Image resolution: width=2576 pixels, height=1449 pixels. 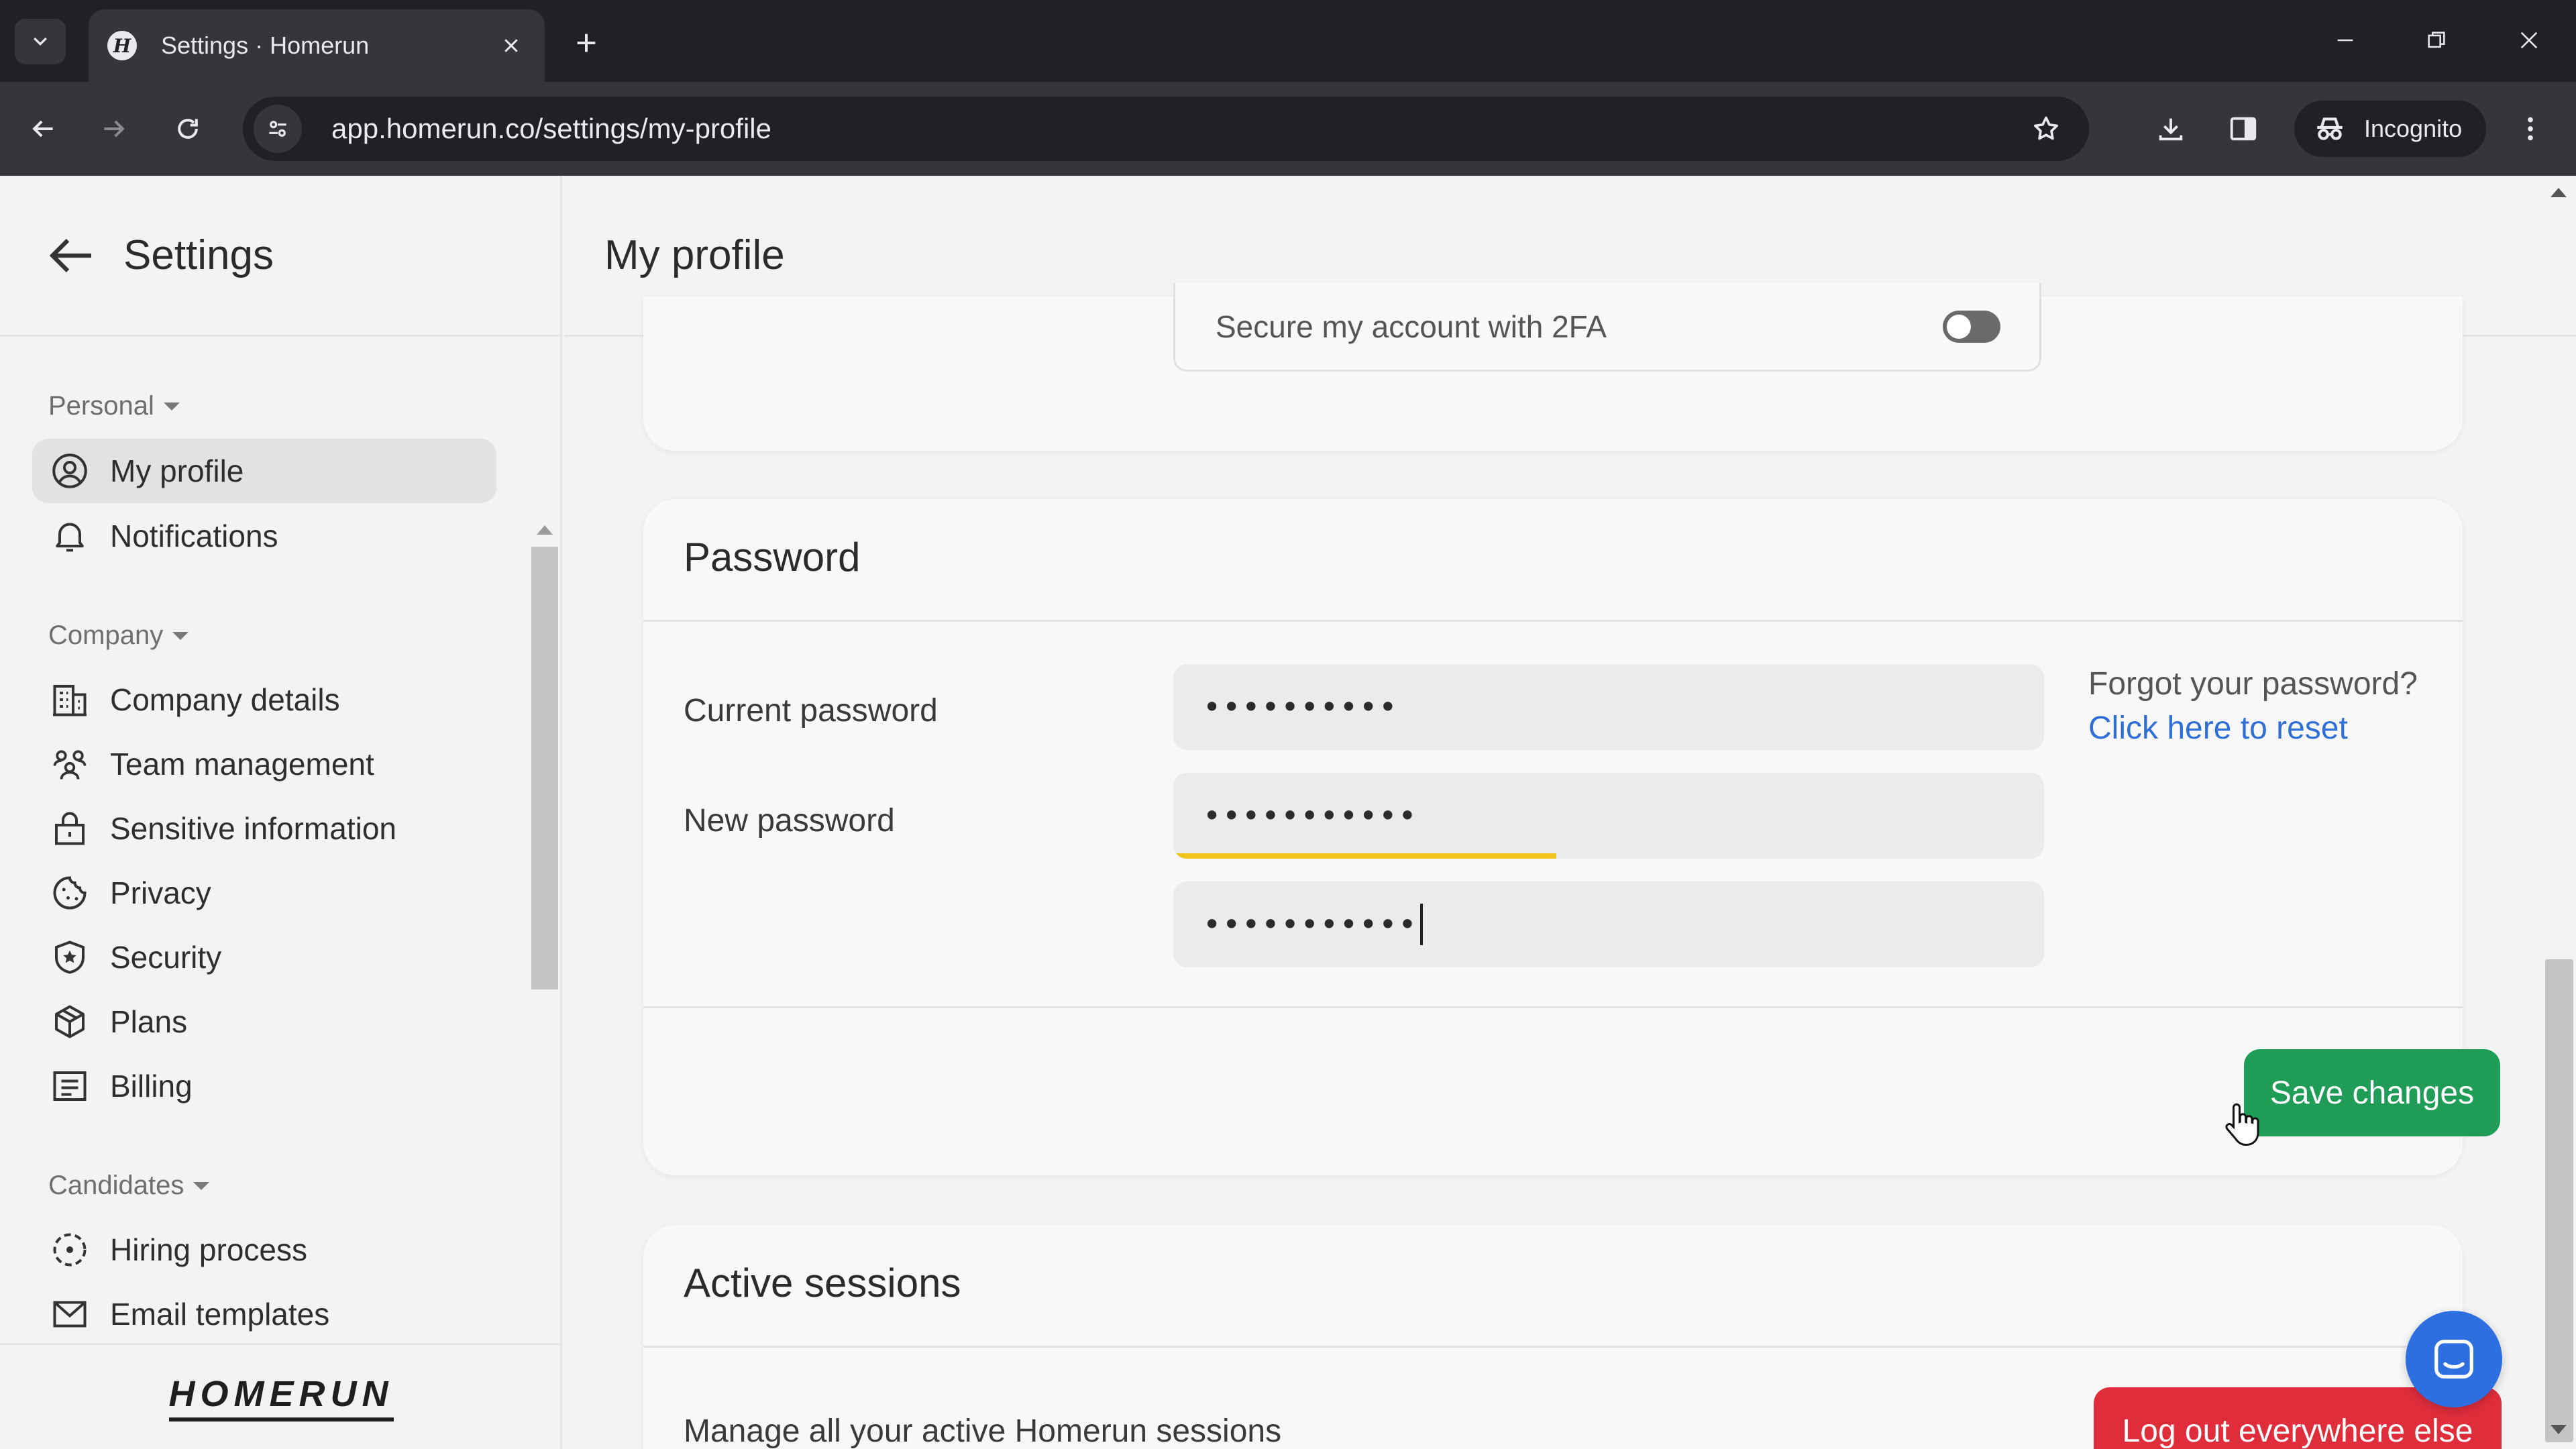 What do you see at coordinates (2559, 812) in the screenshot?
I see `main-scrollbar` at bounding box center [2559, 812].